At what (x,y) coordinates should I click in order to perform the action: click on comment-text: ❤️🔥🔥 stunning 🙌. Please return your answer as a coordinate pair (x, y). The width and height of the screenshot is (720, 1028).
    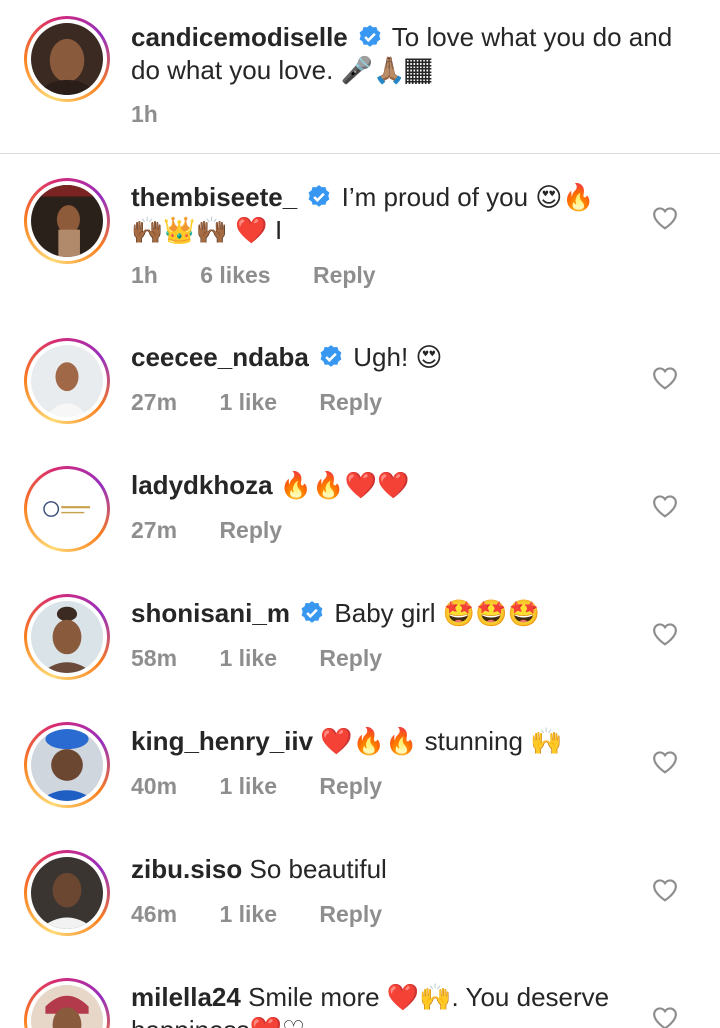
    Looking at the image, I should click on (441, 741).